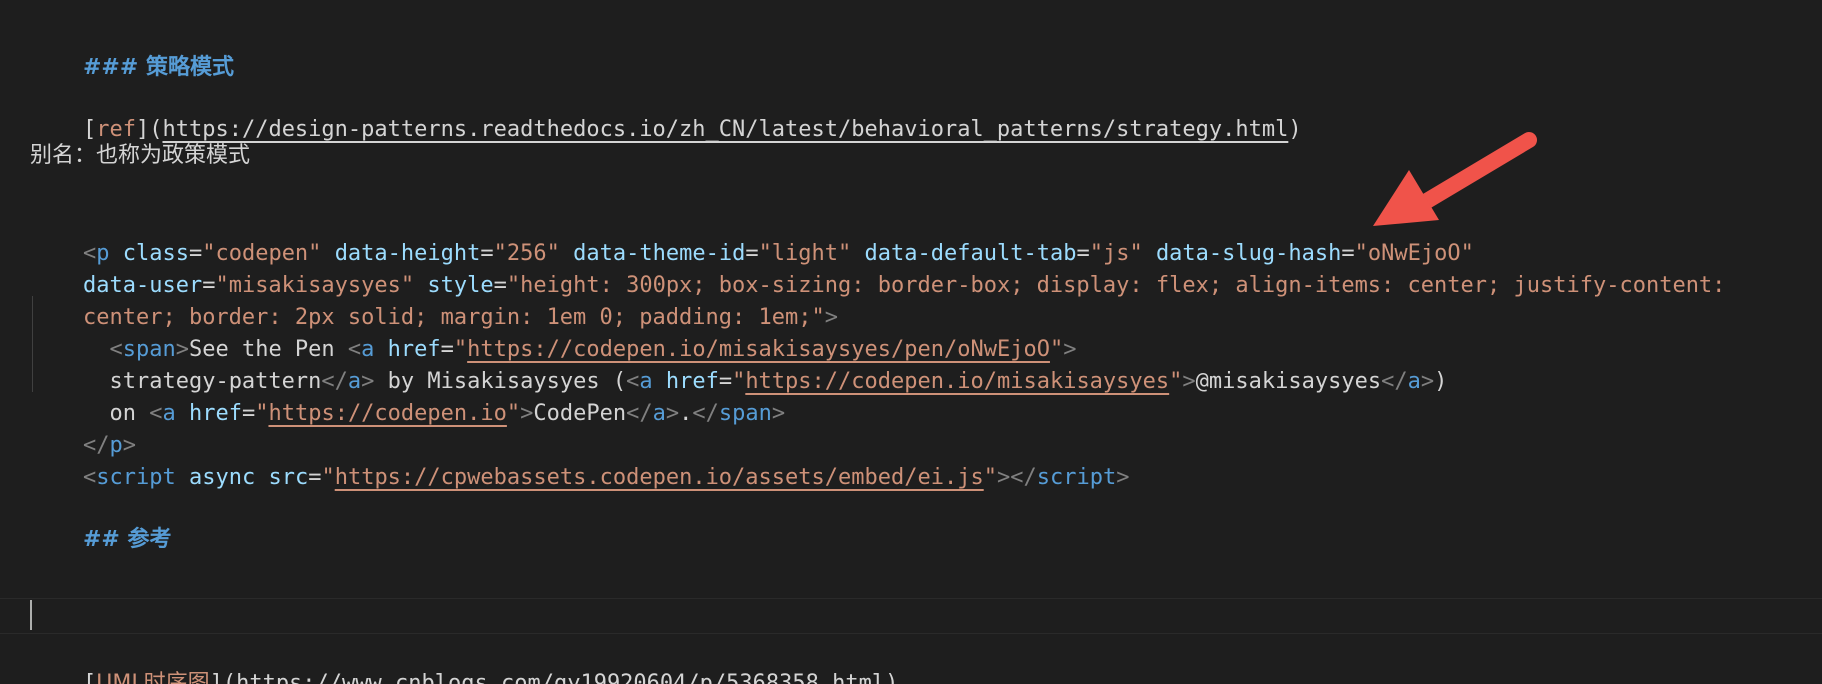  I want to click on profile-url-link: https://codepen.io/misakisaysyes, so click(957, 381).